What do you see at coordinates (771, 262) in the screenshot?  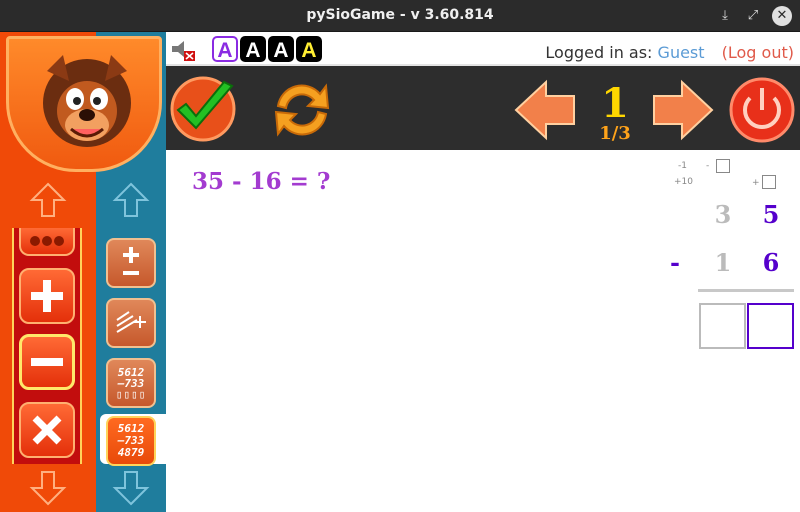 I see `bottom-ones-digit: 6` at bounding box center [771, 262].